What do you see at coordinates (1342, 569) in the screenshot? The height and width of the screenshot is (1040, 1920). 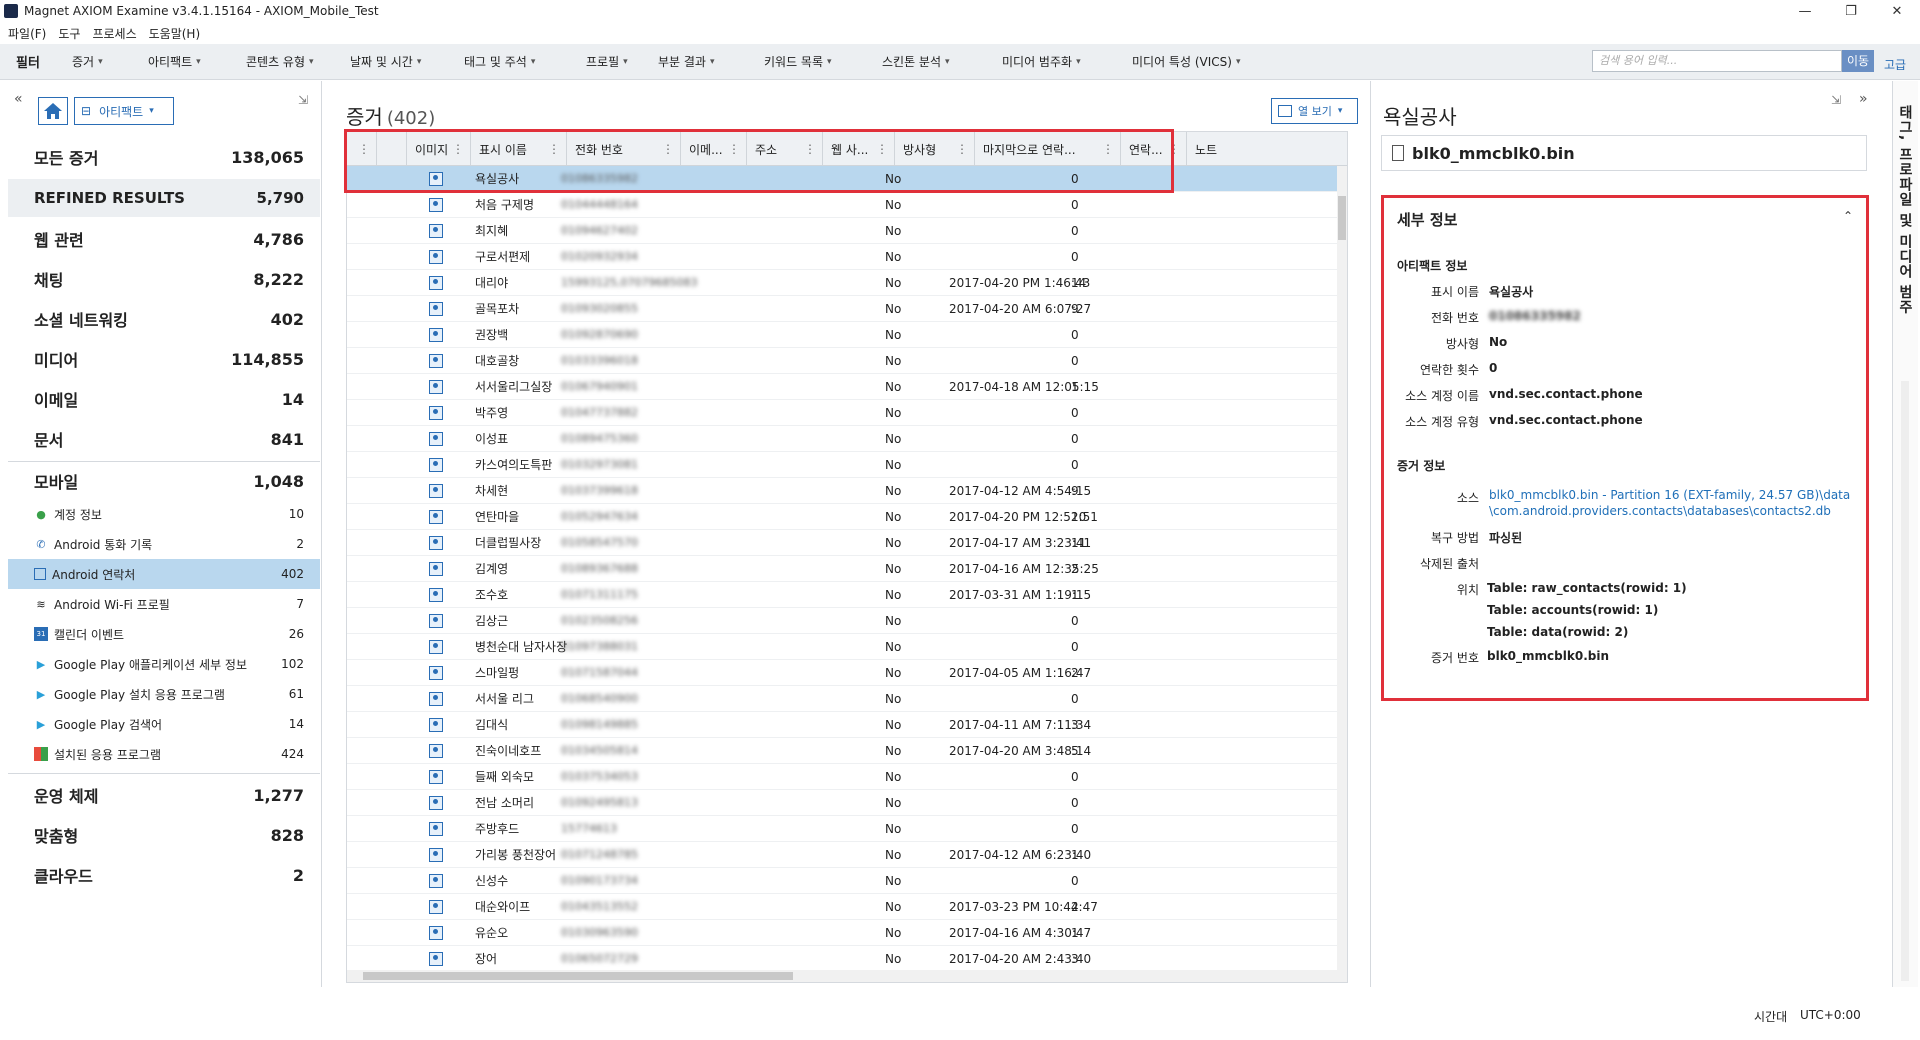 I see `vertical-scrollbar` at bounding box center [1342, 569].